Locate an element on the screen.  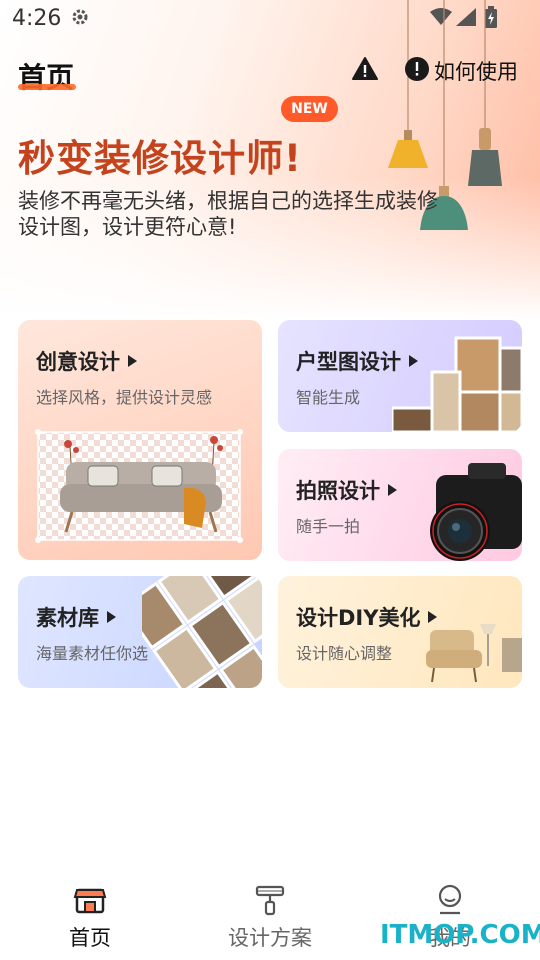
creative-design-subtitle: 选择风格，提供设计灵感 is located at coordinates (124, 397).